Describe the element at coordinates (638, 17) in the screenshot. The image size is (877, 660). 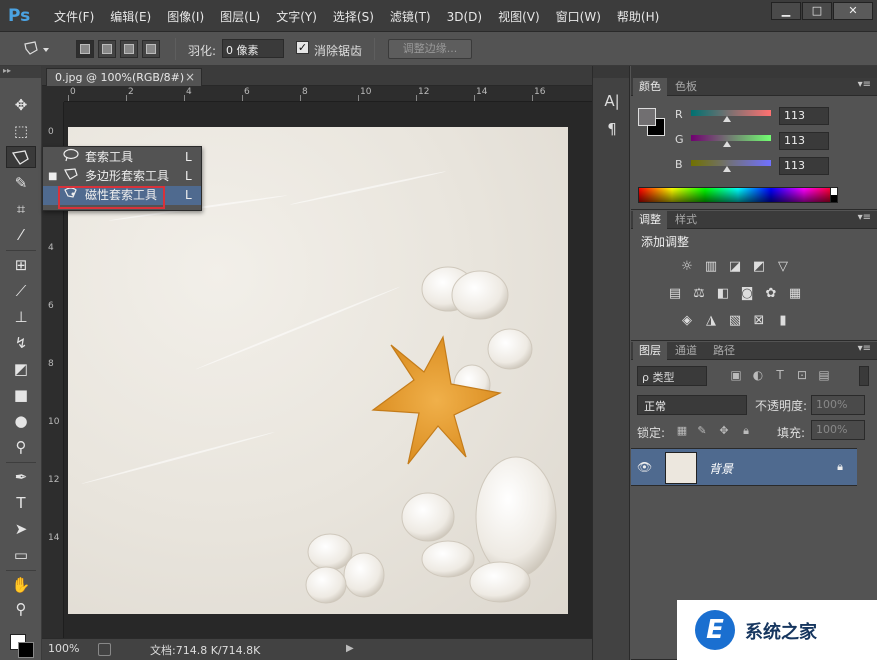
I see `menu-help: 帮助(H)` at that location.